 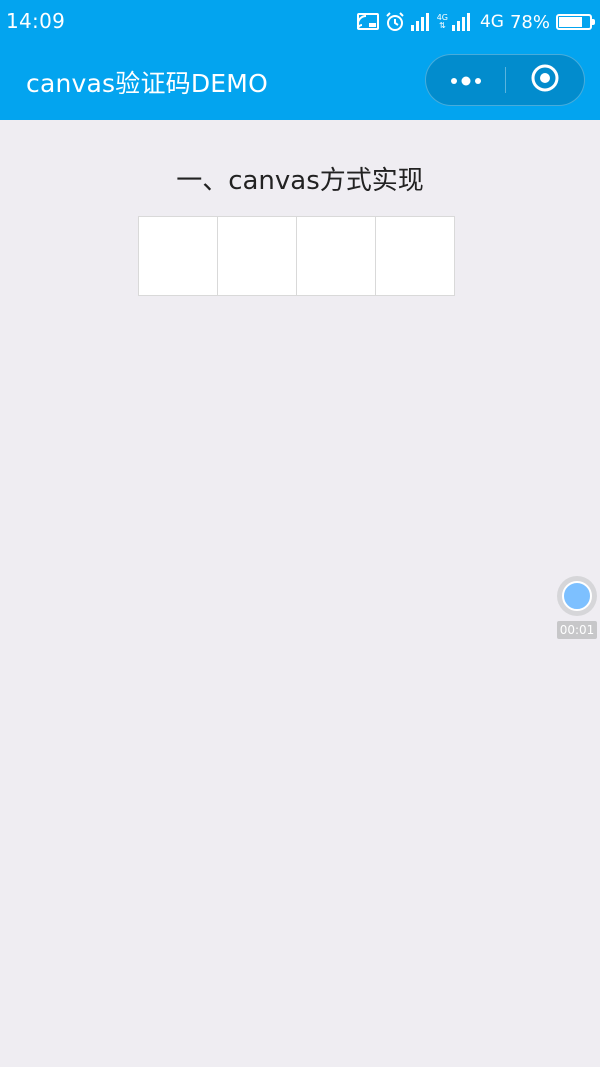 I want to click on top-bar: 14:09 4G ⇅ 4G 78% canvas验证码DEMO, so click(x=300, y=60).